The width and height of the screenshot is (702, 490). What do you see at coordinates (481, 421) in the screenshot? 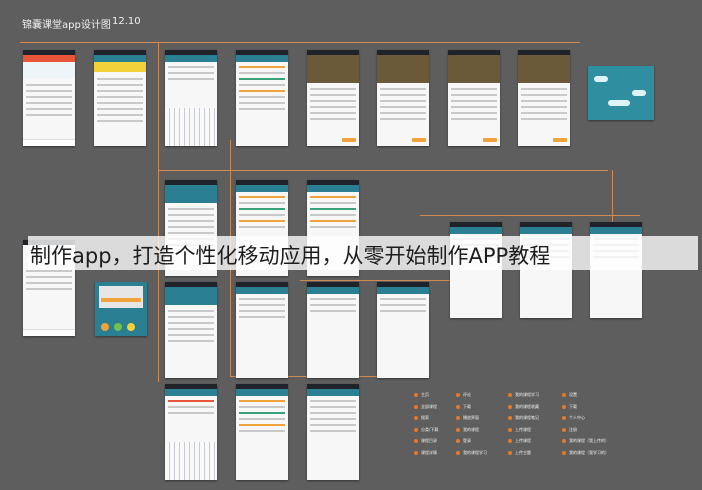
I see `legend-item: 播放界面` at bounding box center [481, 421].